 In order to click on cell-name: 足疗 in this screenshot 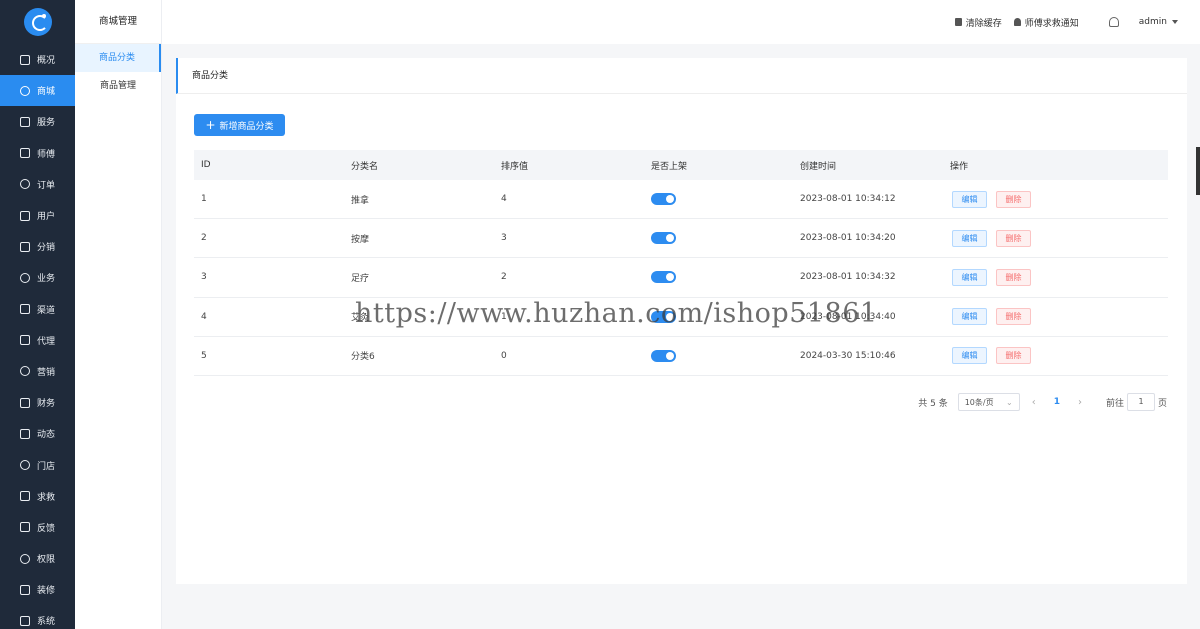, I will do `click(360, 278)`.